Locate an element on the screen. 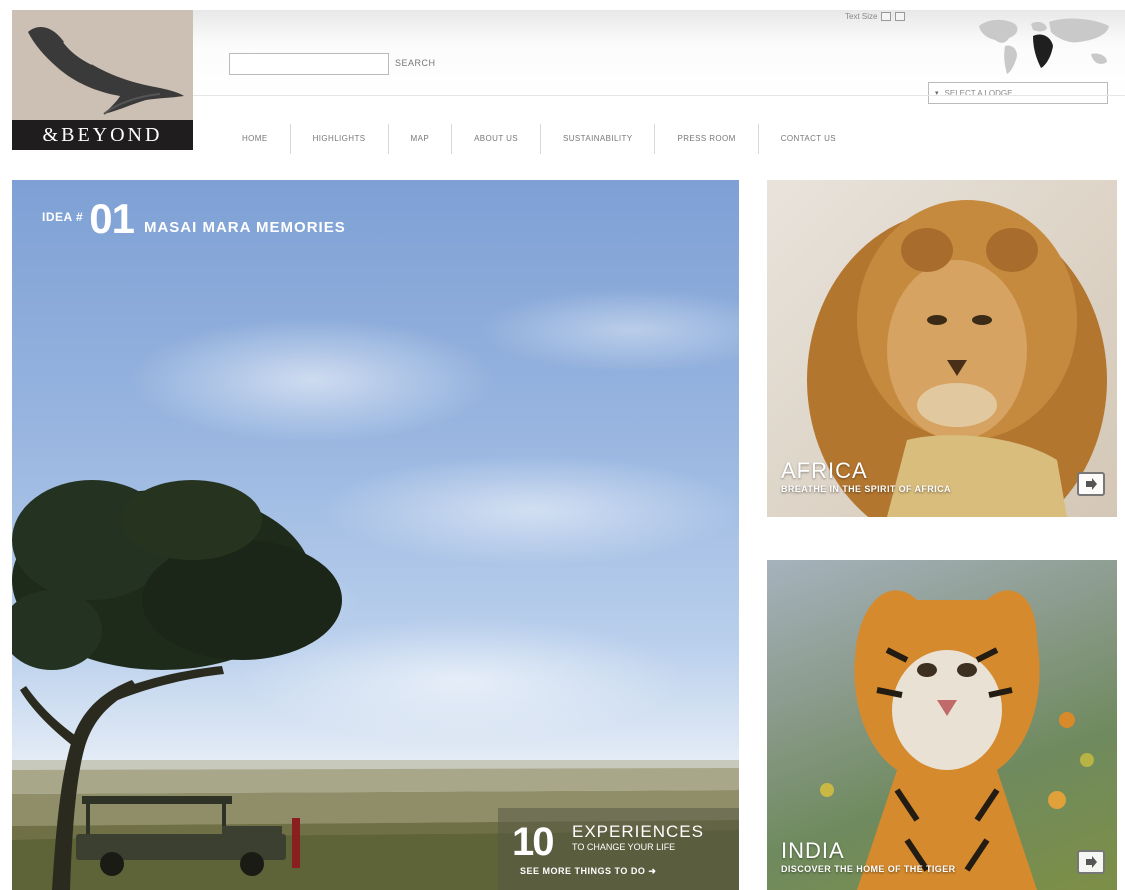  logo-text: &BEYOND is located at coordinates (102, 134).